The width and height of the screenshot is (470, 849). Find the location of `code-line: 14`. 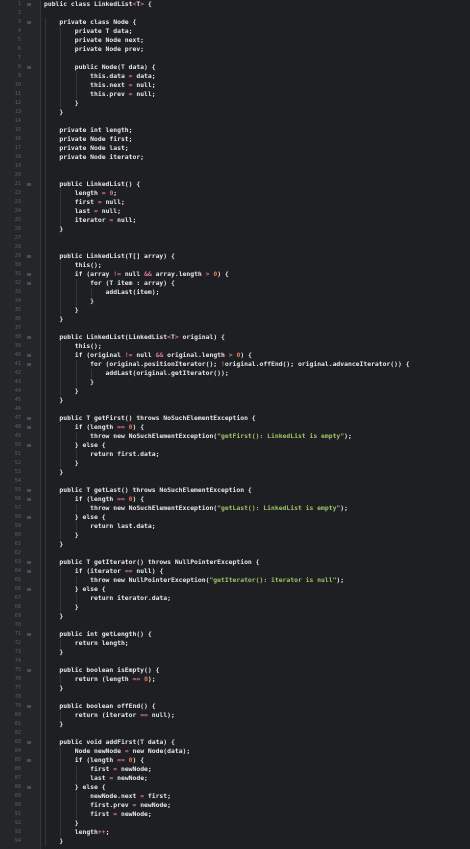

code-line: 14 is located at coordinates (235, 121).